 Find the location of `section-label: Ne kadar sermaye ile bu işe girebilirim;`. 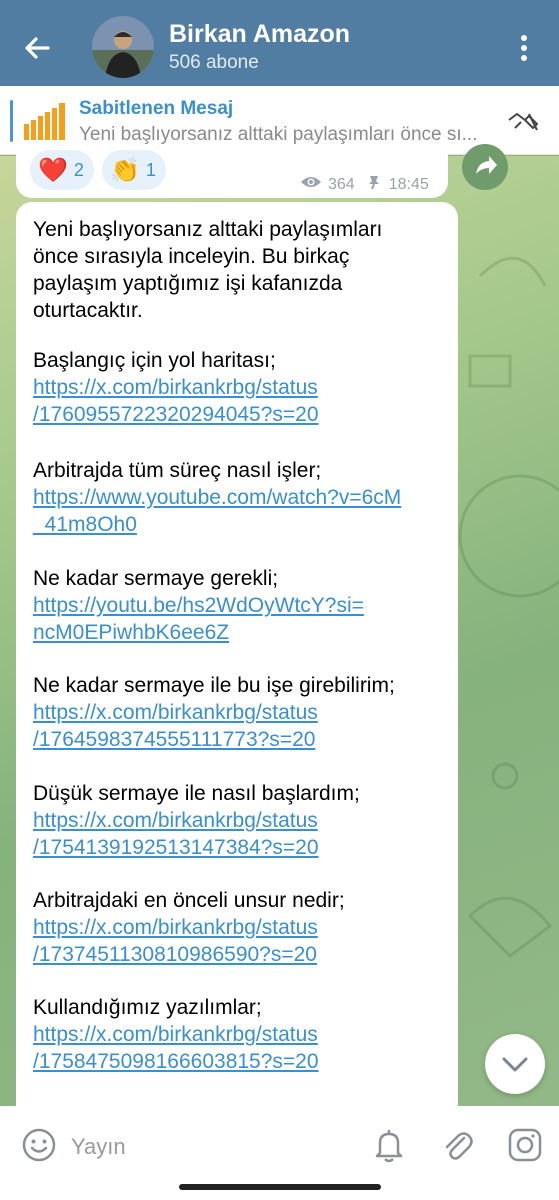

section-label: Ne kadar sermaye ile bu işe girebilirim; is located at coordinates (214, 685).